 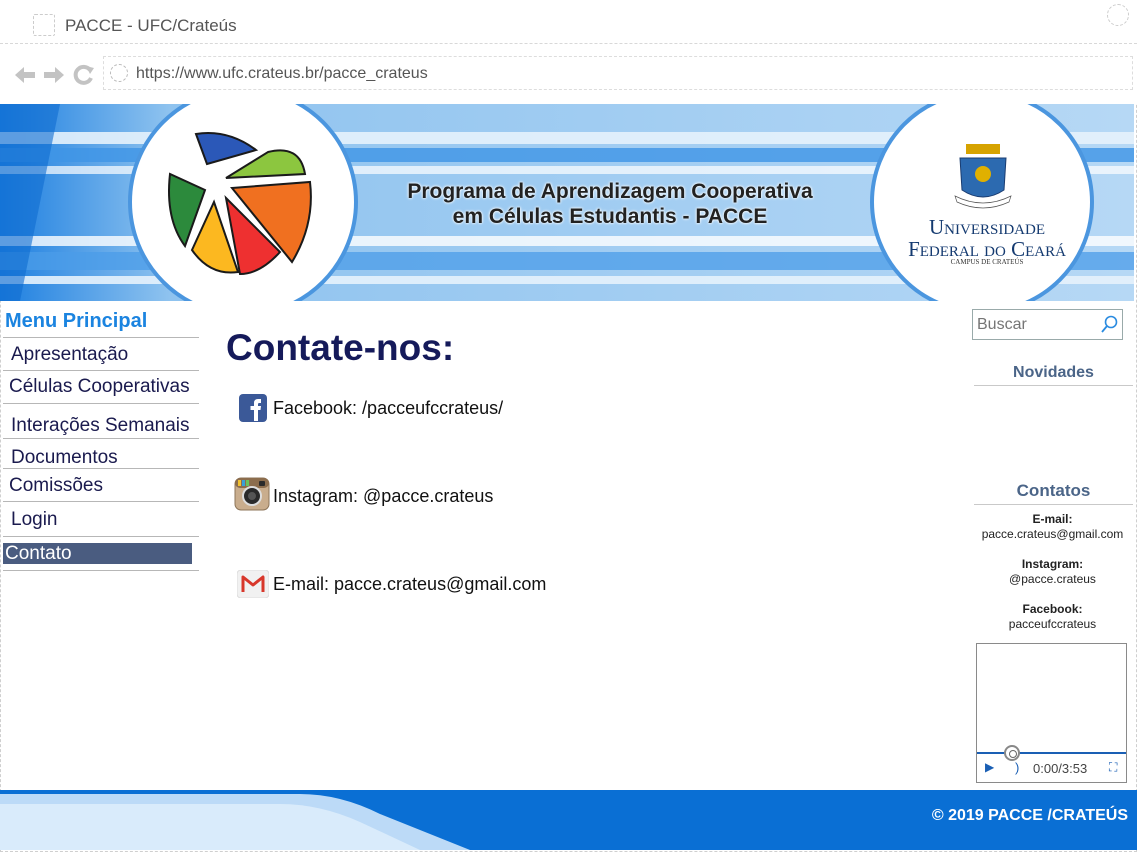 What do you see at coordinates (101, 454) in the screenshot?
I see `menu-item-documentos: Documentos` at bounding box center [101, 454].